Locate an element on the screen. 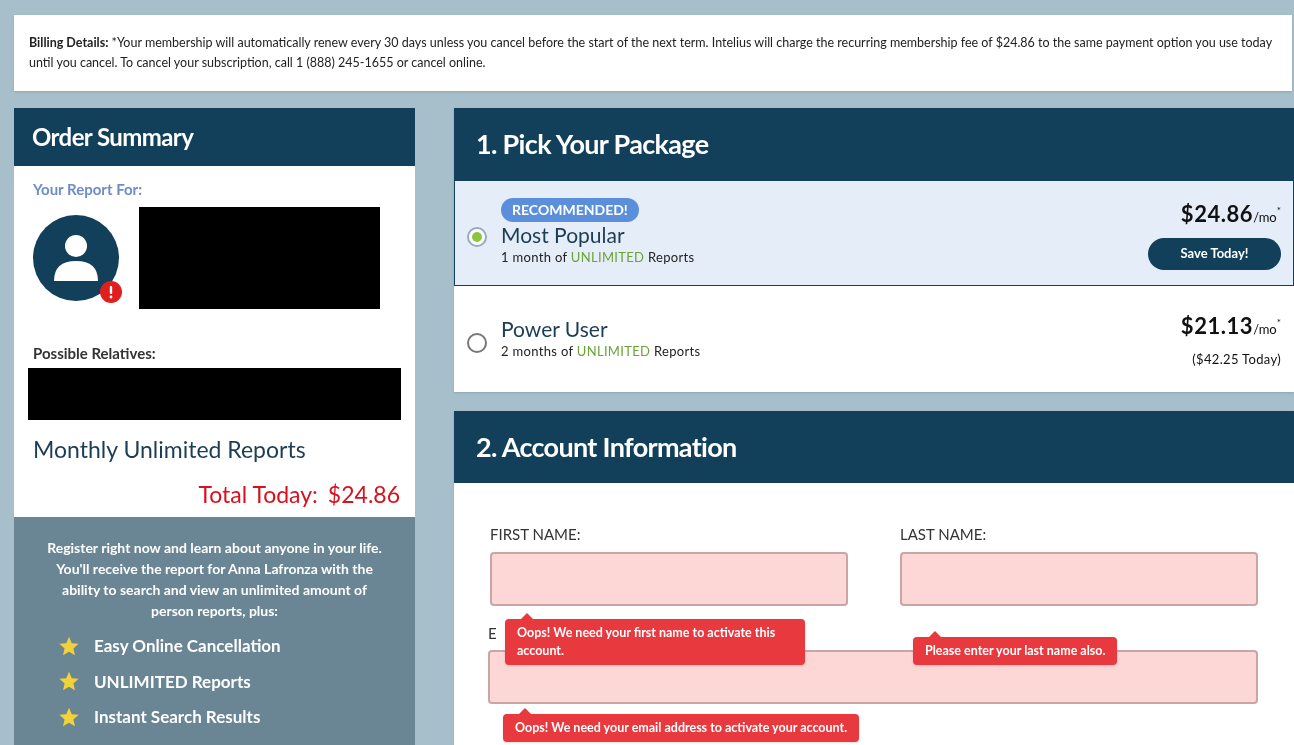  package-name: Most Popular is located at coordinates (563, 235).